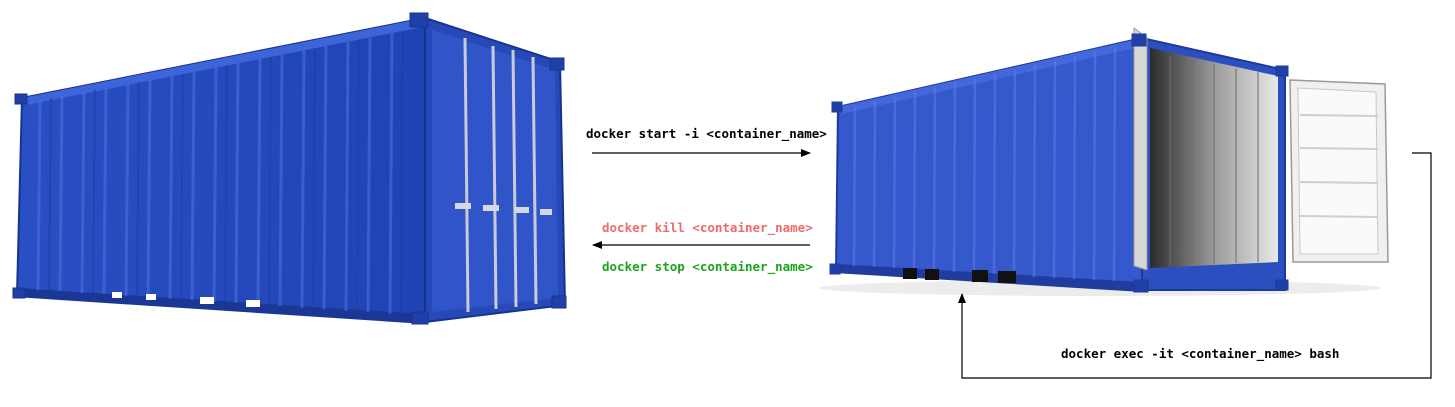 The image size is (1455, 407). What do you see at coordinates (707, 266) in the screenshot?
I see `stop-command-label: docker stop <container_name>` at bounding box center [707, 266].